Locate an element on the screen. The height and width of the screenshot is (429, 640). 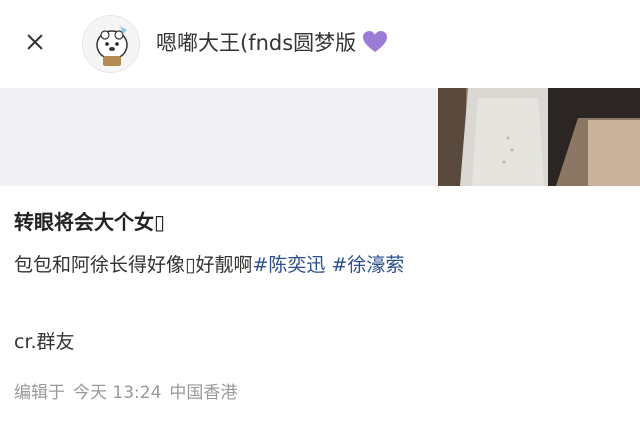
post-photo is located at coordinates (539, 137).